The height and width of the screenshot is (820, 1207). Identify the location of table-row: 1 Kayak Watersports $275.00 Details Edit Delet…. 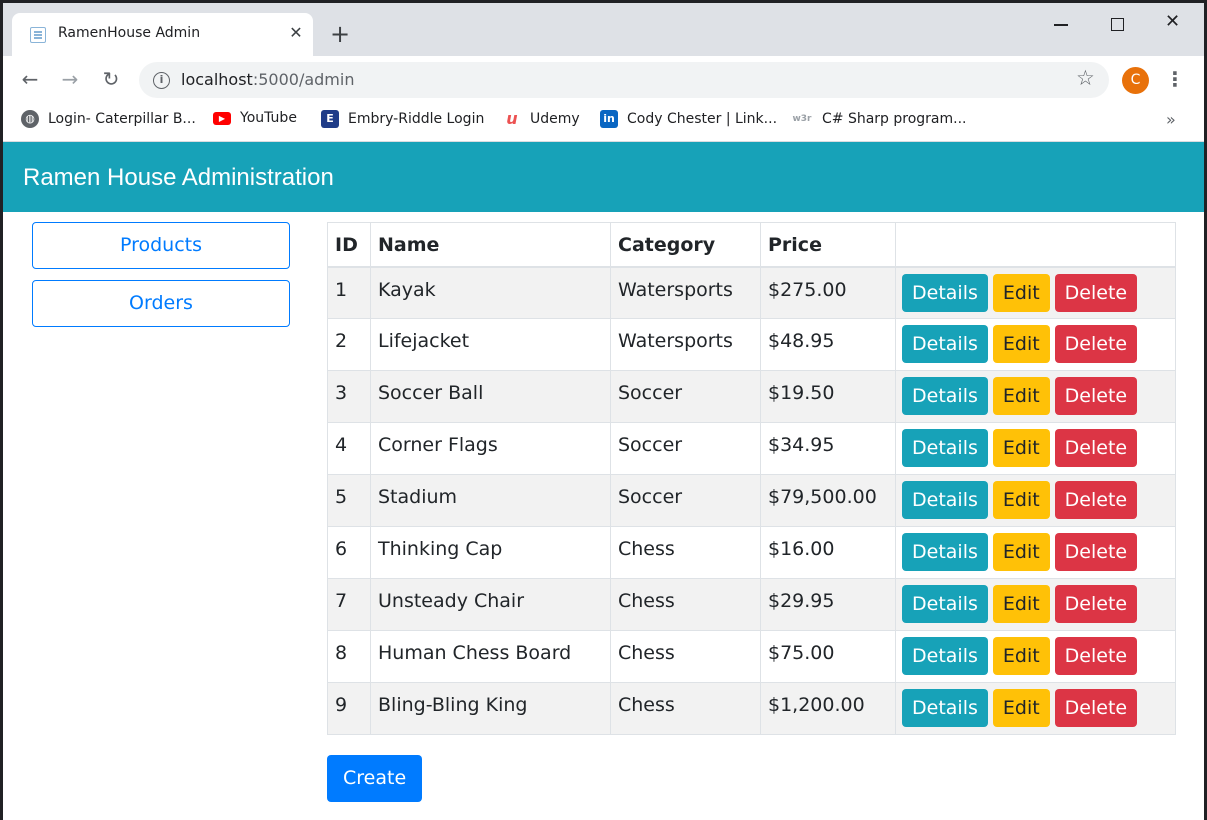
(751, 292).